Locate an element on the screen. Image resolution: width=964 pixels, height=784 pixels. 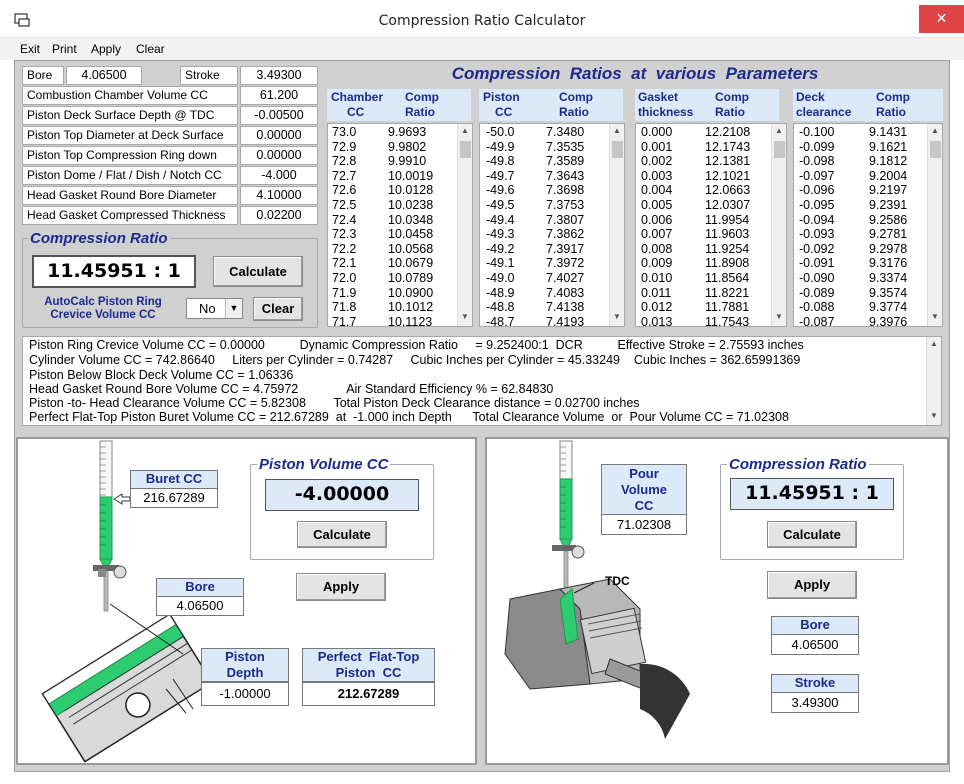
gasket-scrollbar: ▲ ▼ is located at coordinates (778, 225).